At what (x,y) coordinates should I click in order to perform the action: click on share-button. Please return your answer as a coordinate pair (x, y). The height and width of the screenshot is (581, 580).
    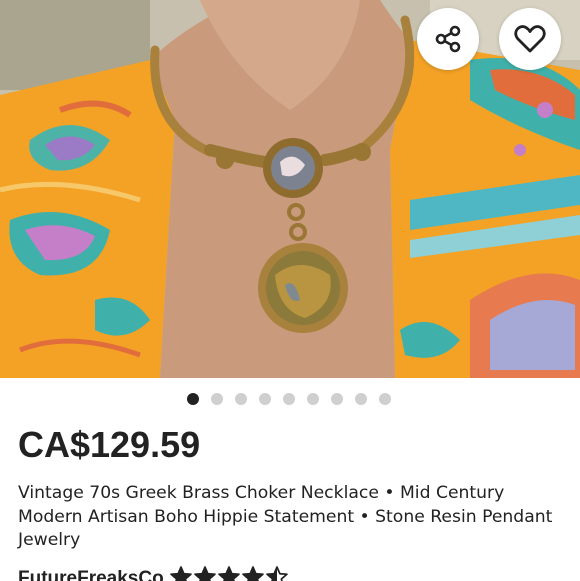
    Looking at the image, I should click on (448, 39).